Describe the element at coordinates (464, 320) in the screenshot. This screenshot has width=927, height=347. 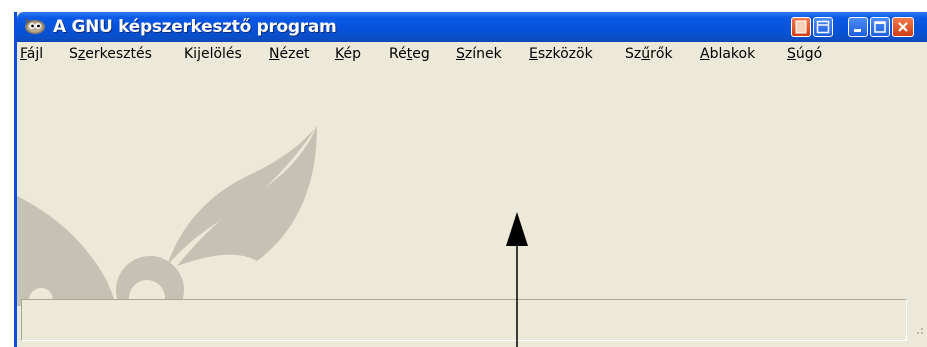
I see `status-bar` at that location.